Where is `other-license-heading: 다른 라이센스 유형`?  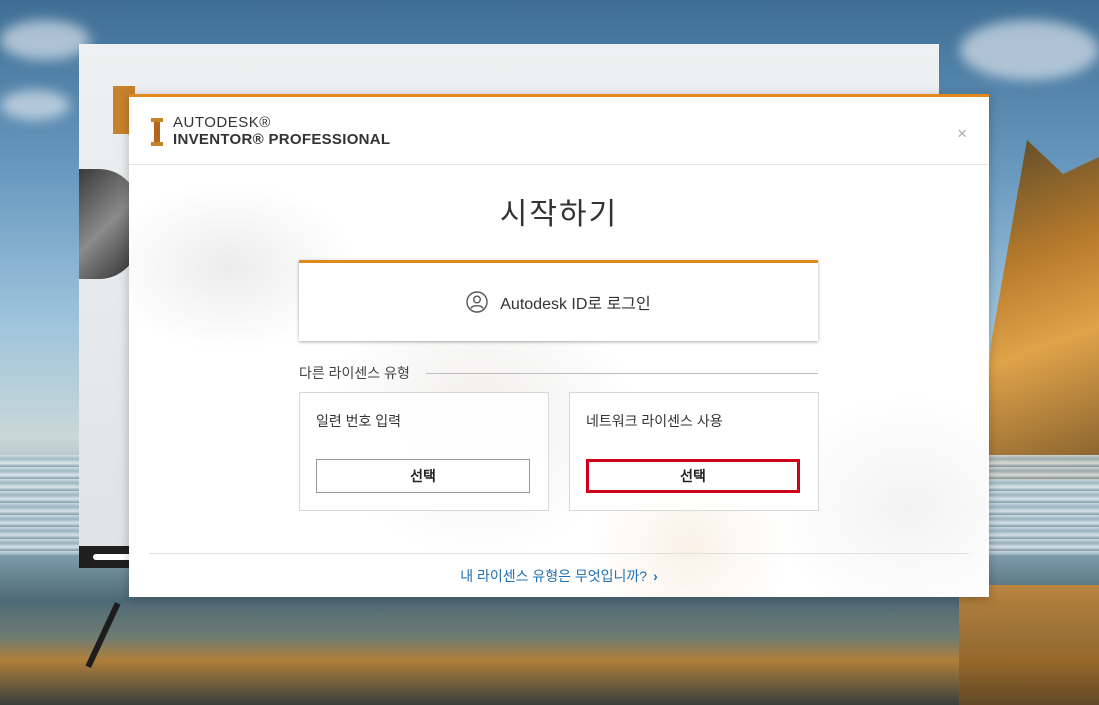
other-license-heading: 다른 라이센스 유형 is located at coordinates (354, 373).